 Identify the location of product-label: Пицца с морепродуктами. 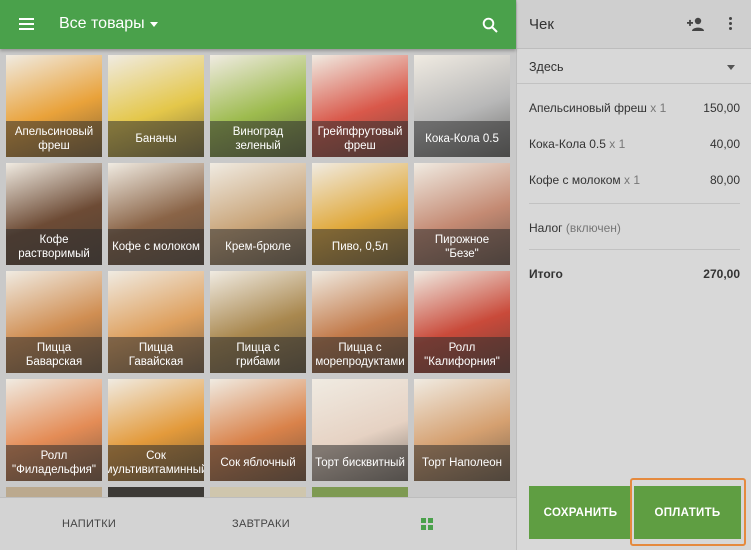
(360, 355).